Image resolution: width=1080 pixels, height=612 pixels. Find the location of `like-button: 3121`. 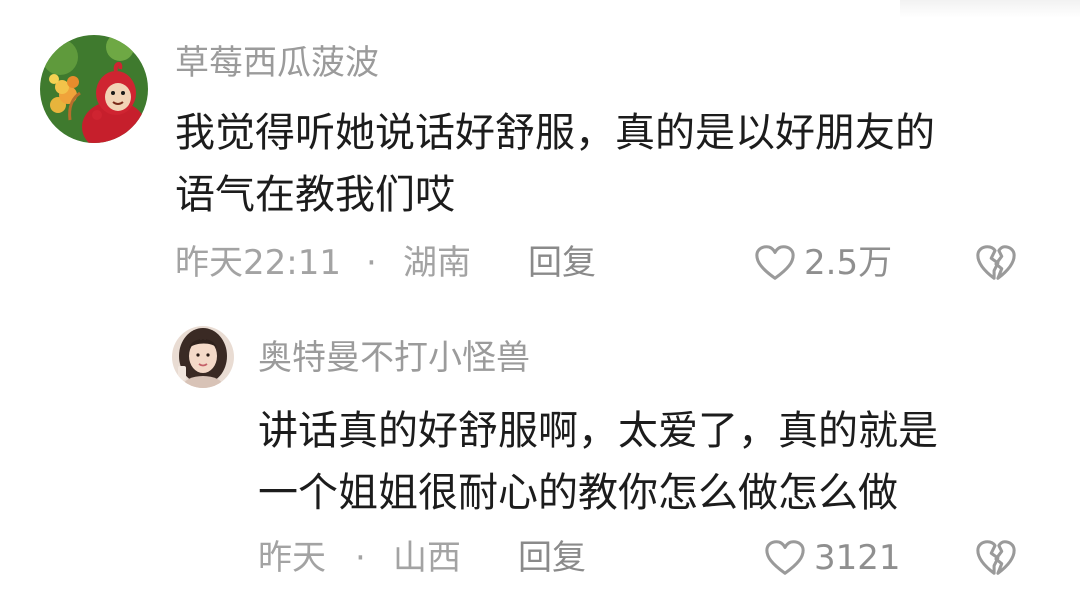

like-button: 3121 is located at coordinates (832, 558).